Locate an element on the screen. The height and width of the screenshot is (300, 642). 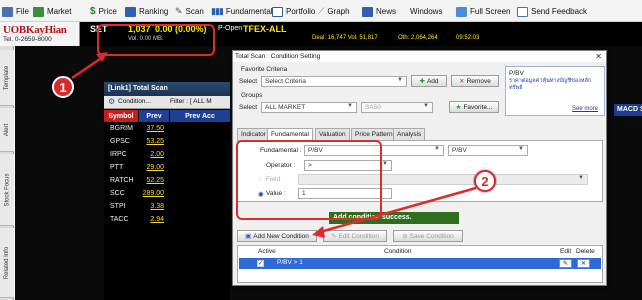
step-1-marker: 1 is located at coordinates (63, 87).